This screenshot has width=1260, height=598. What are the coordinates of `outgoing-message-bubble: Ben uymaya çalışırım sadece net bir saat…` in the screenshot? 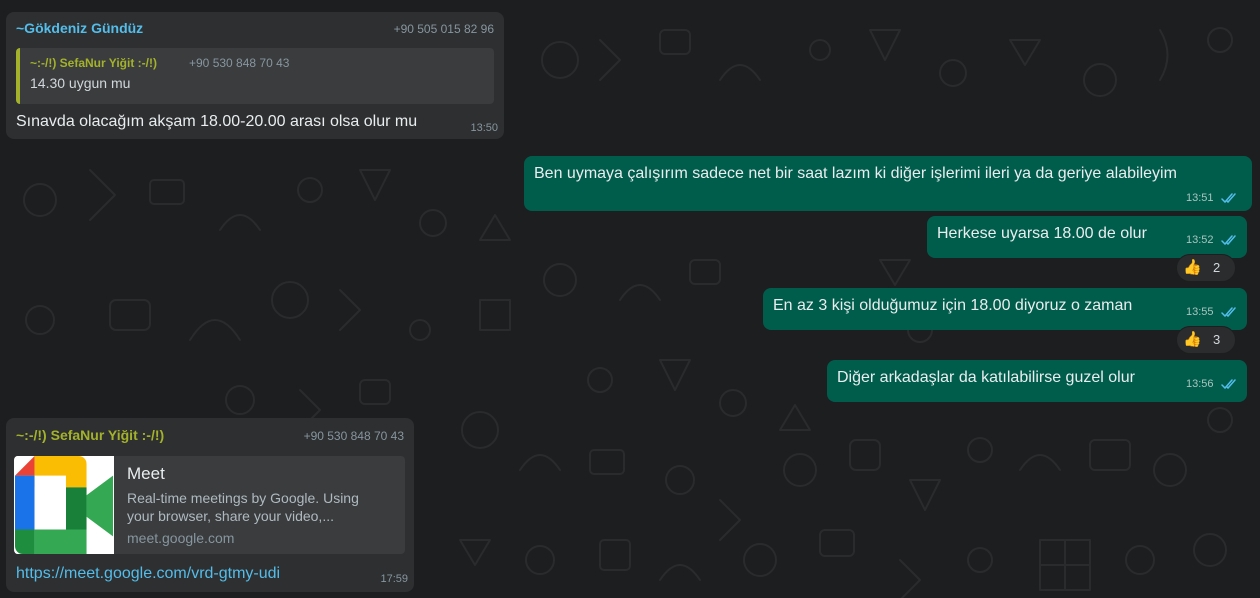 It's located at (888, 183).